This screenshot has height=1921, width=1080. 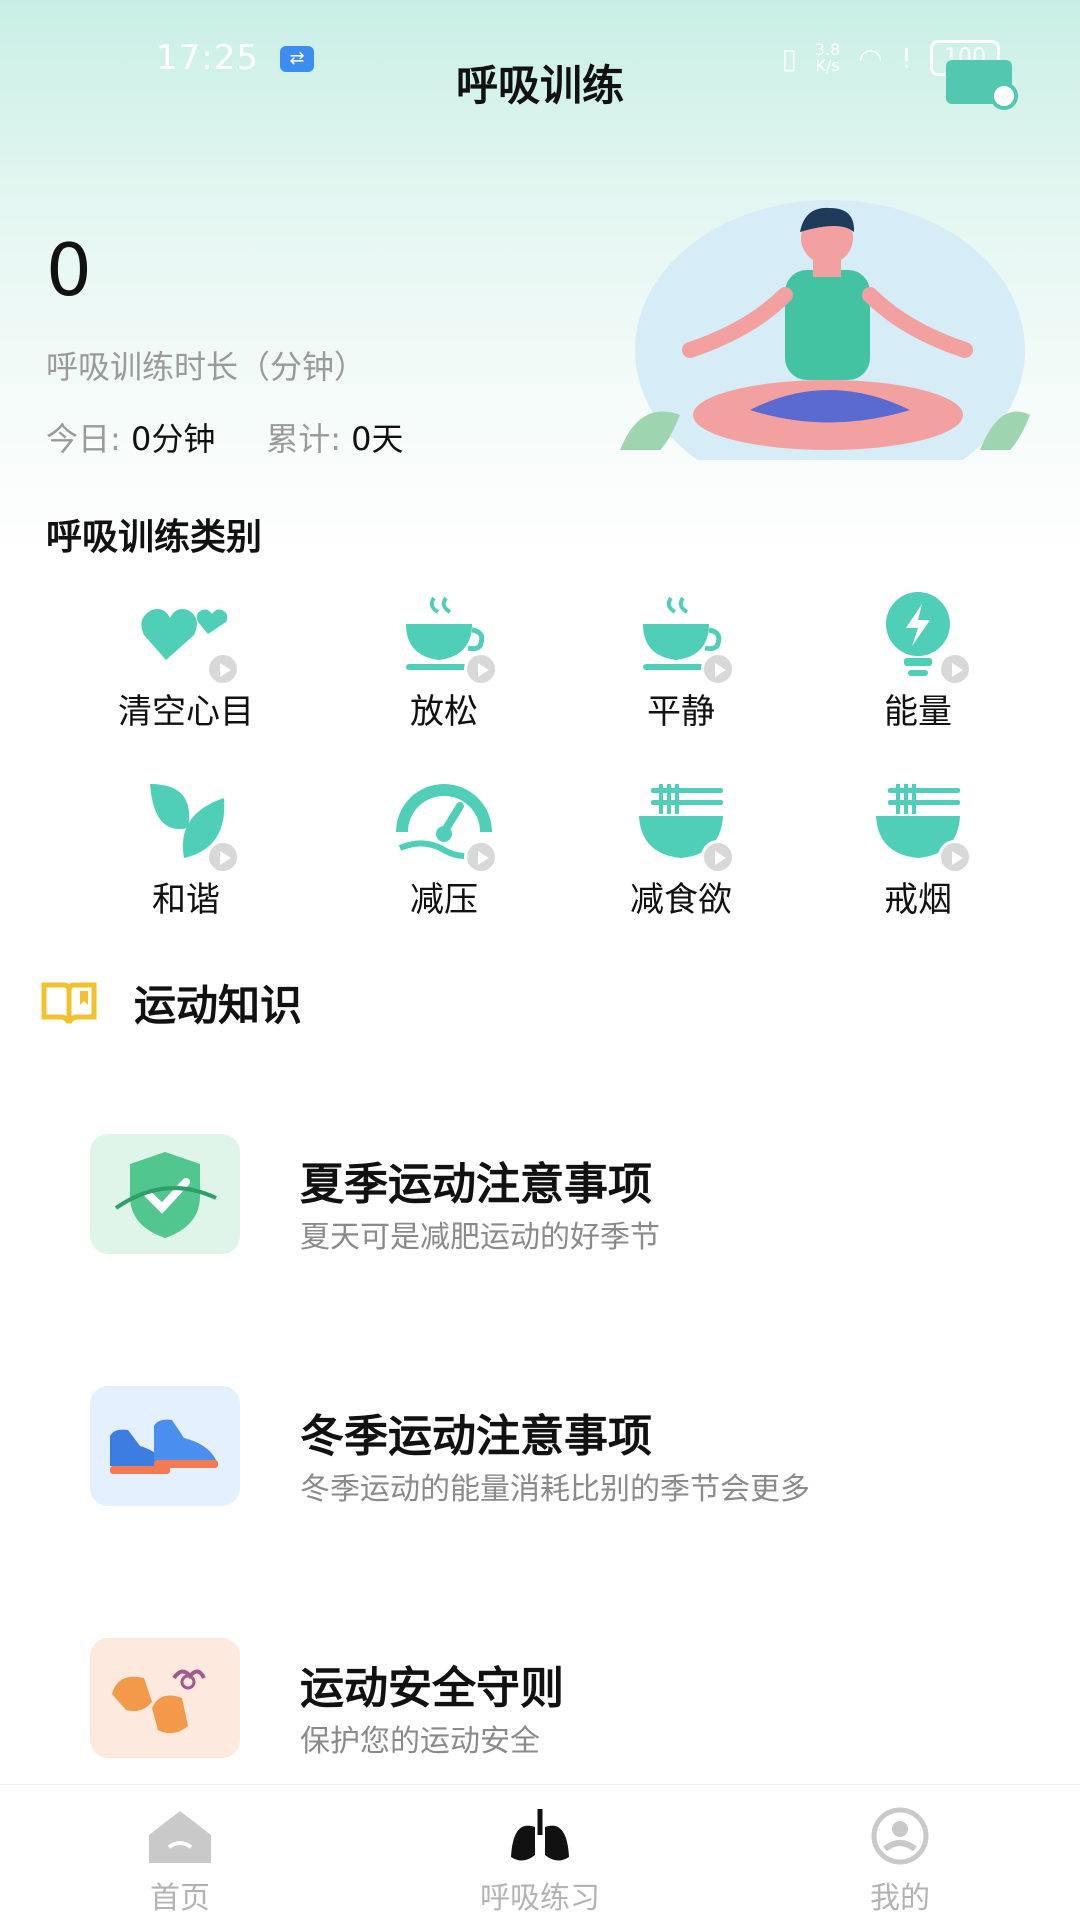 I want to click on tab-home: 首页, so click(x=180, y=1862).